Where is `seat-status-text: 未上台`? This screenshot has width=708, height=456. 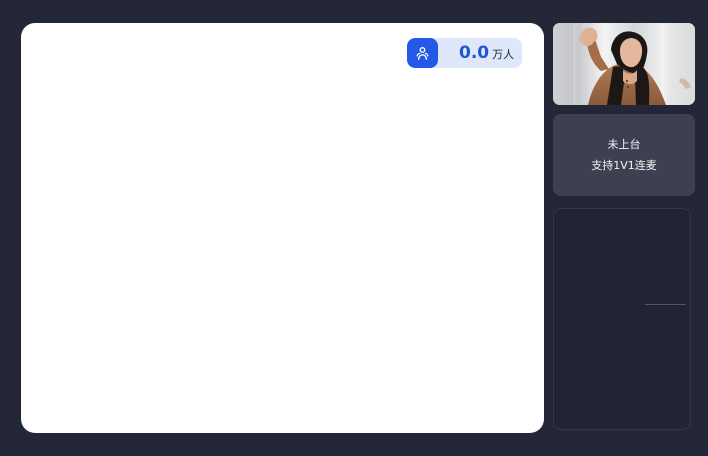 seat-status-text: 未上台 is located at coordinates (624, 144).